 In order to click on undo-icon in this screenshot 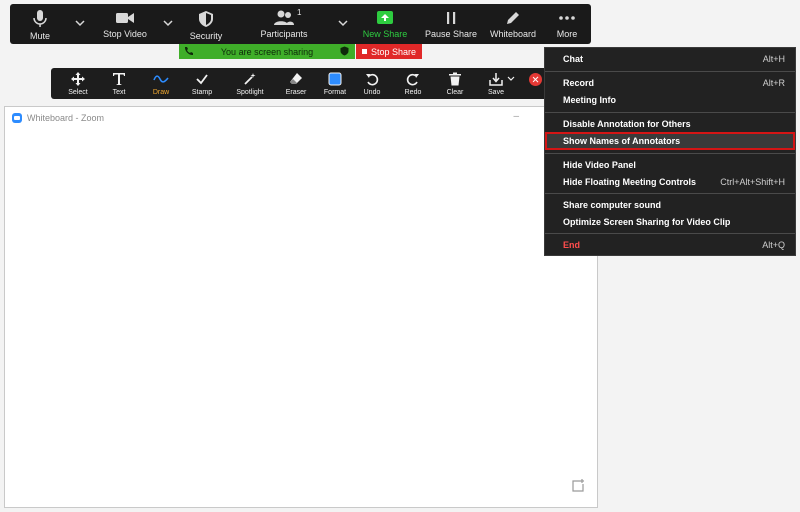, I will do `click(372, 79)`.